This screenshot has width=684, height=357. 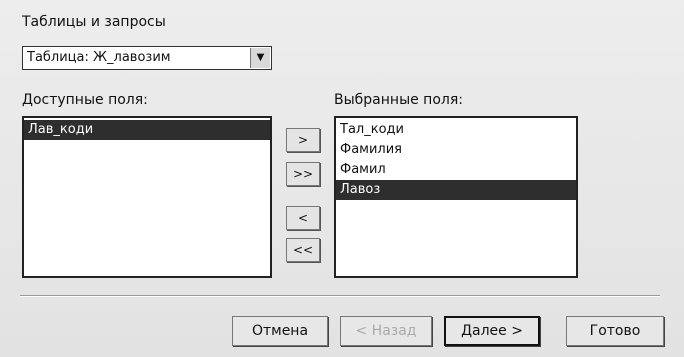 I want to click on move-one-right-button: >, so click(x=303, y=140).